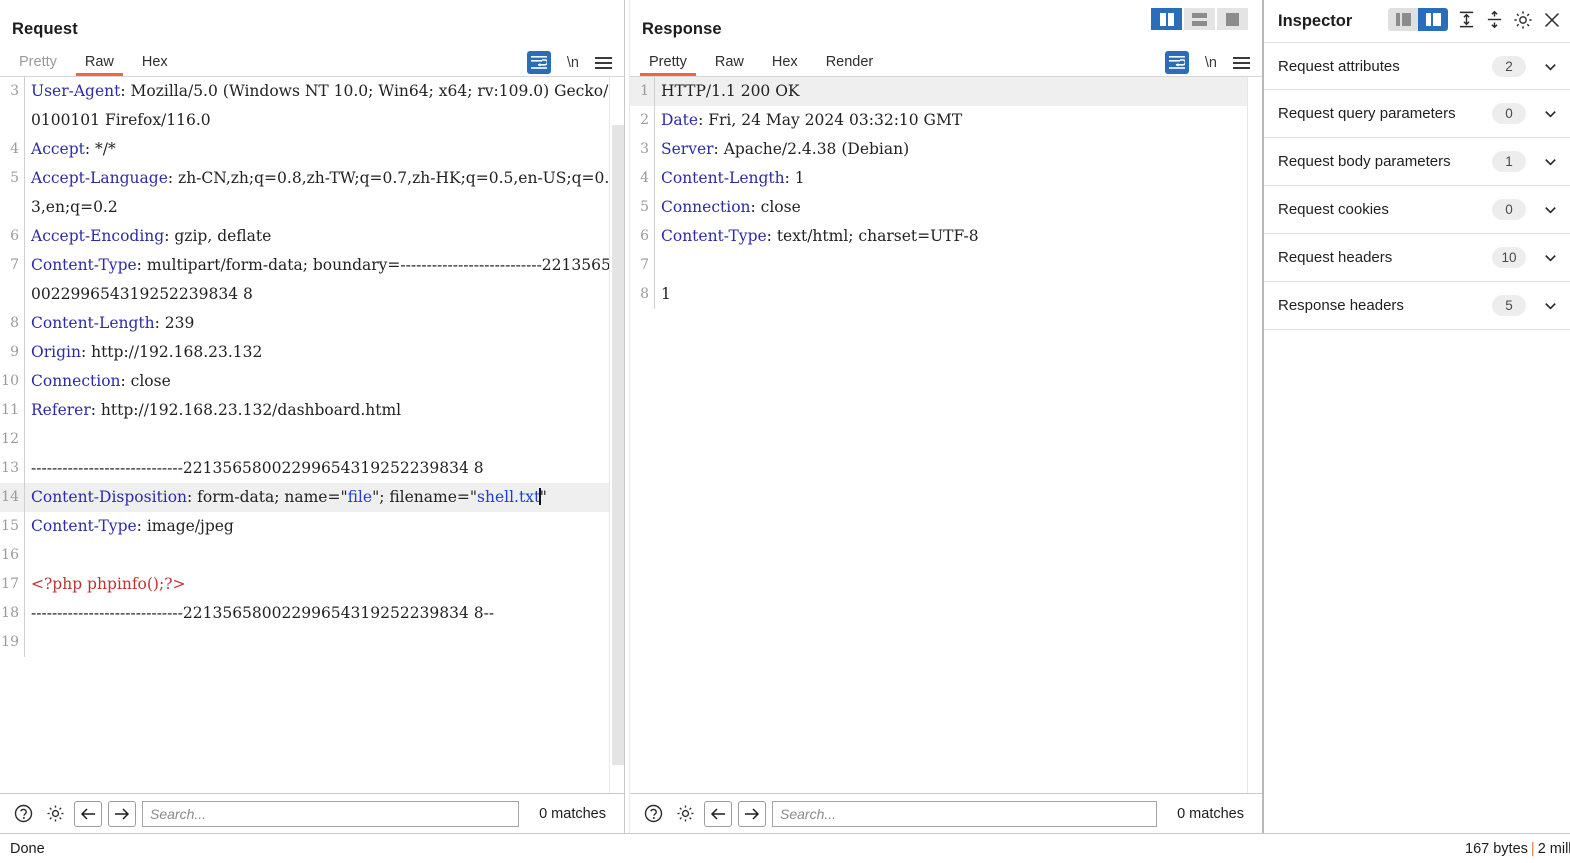 Image resolution: width=1570 pixels, height=863 pixels. I want to click on request-line: 9 Origin: http://192.168.23.132, so click(312, 352).